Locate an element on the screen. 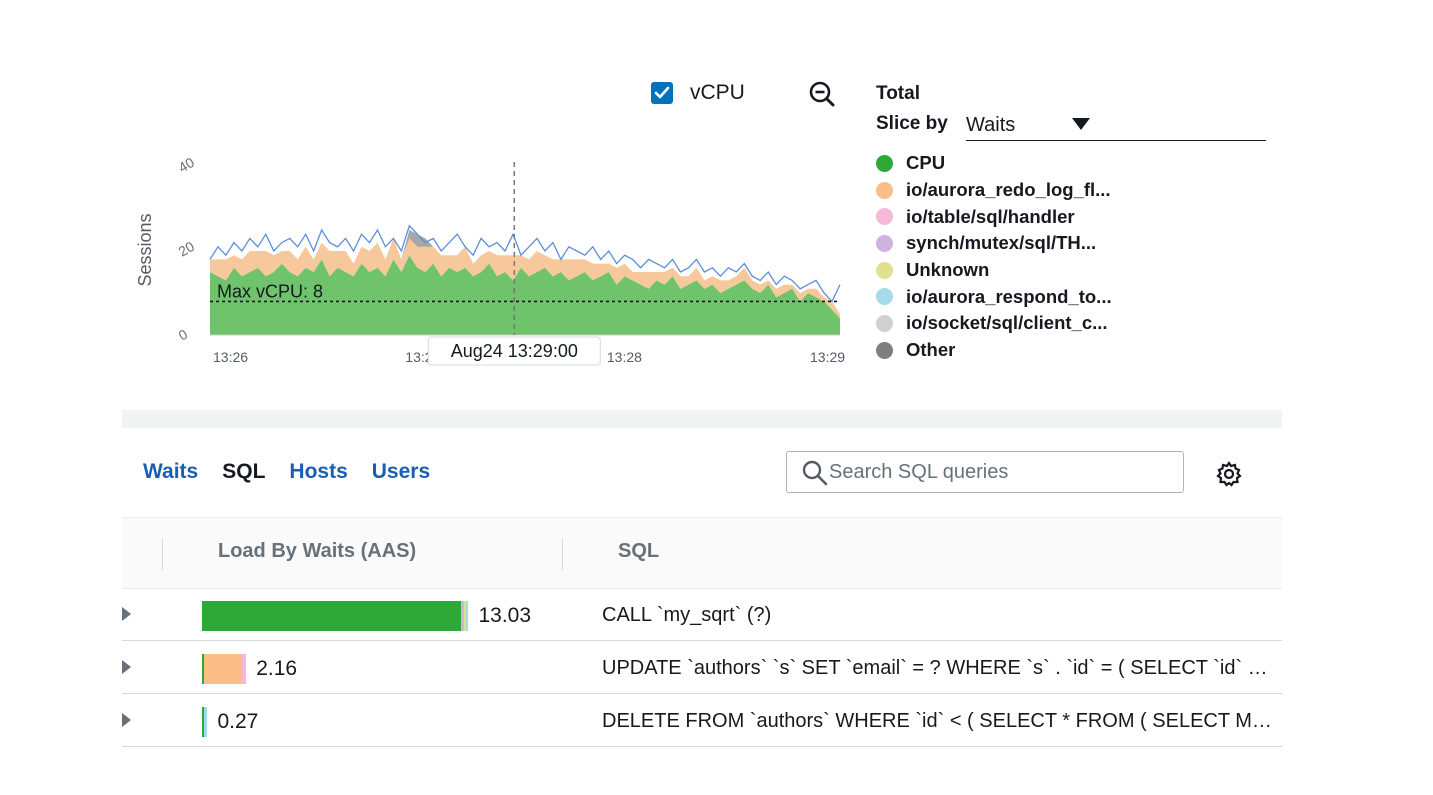 The image size is (1433, 795). panel-divider is located at coordinates (702, 419).